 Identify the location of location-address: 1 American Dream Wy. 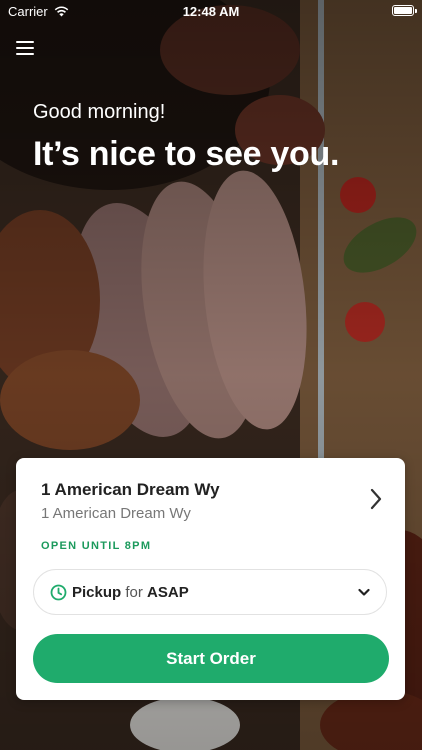
(116, 513).